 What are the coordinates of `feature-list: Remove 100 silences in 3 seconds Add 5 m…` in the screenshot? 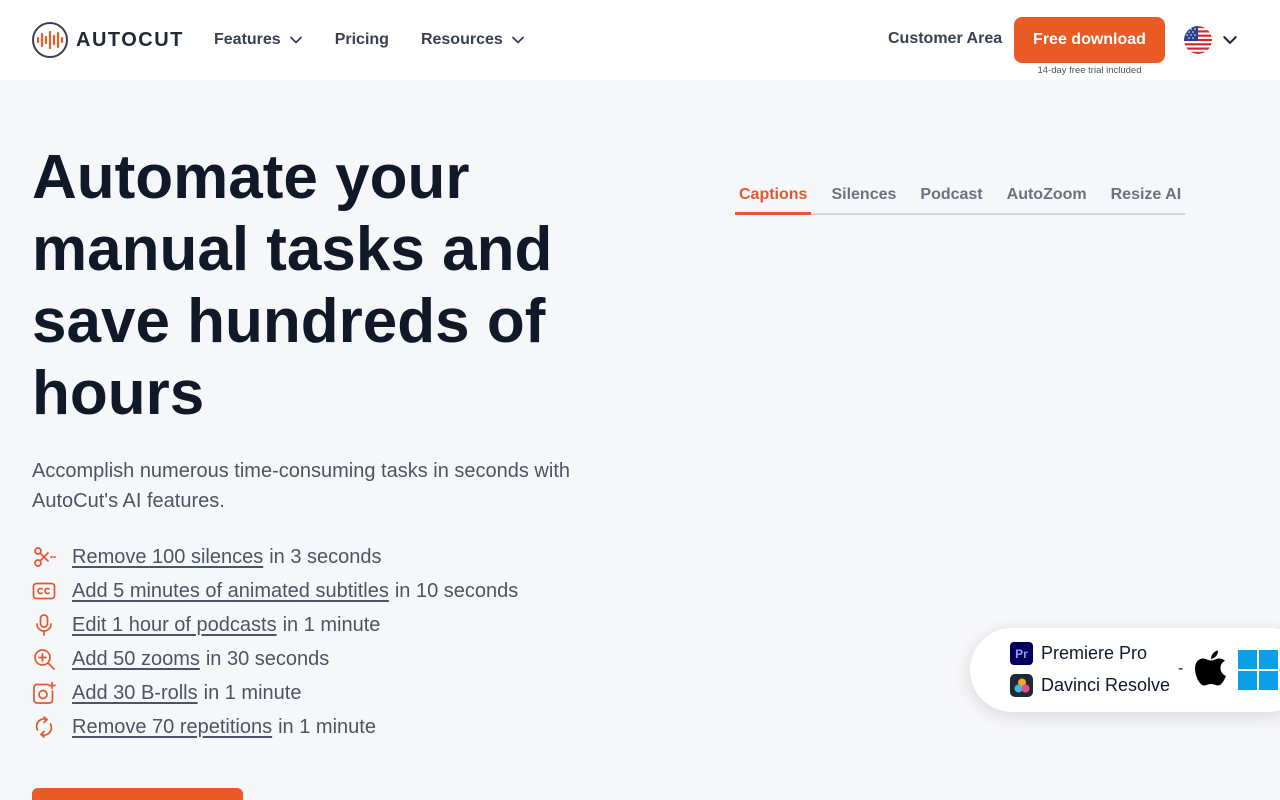 It's located at (275, 642).